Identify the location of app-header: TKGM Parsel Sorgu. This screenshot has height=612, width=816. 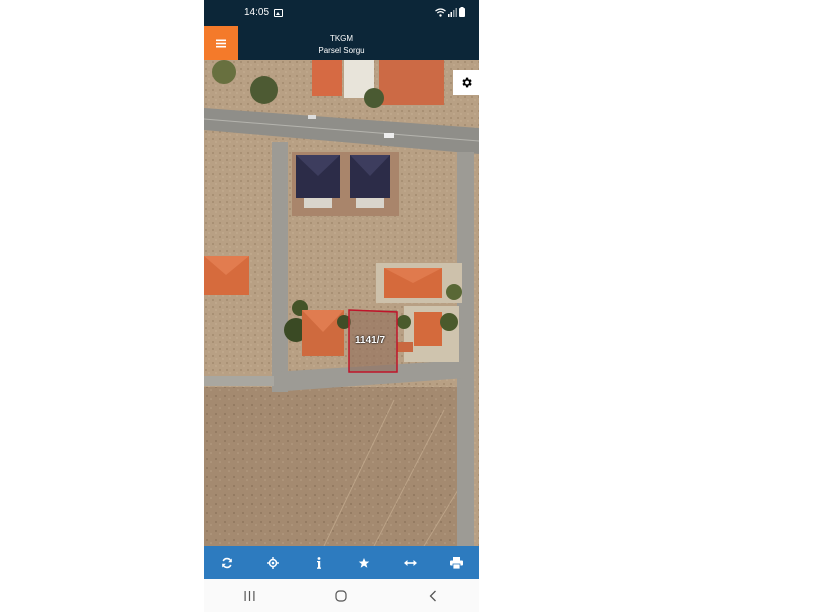
(341, 43).